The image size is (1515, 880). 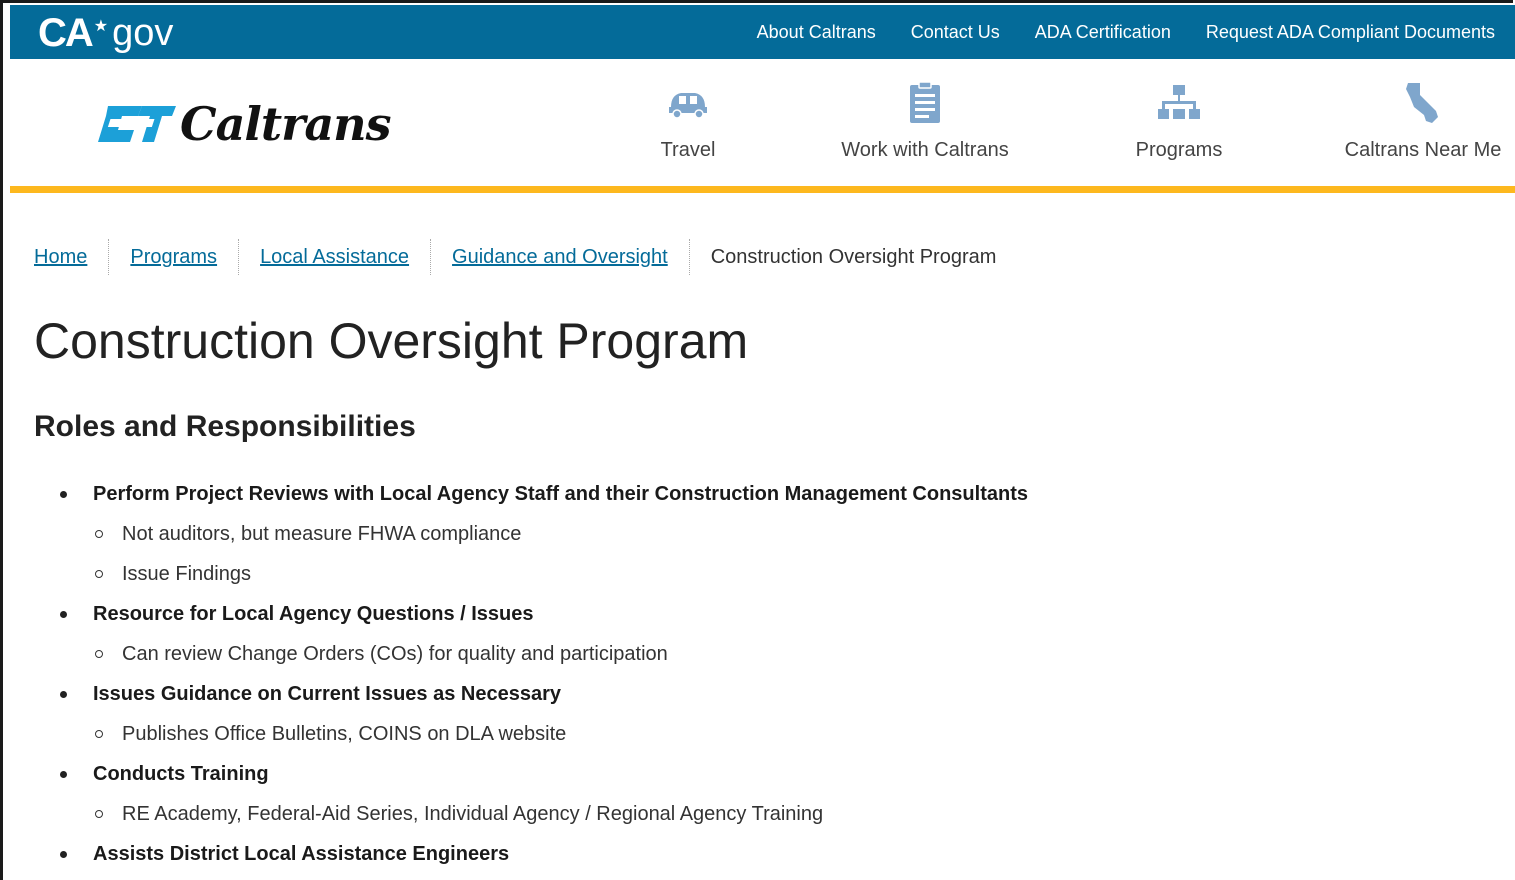 What do you see at coordinates (101, 26) in the screenshot?
I see `star-icon: ★` at bounding box center [101, 26].